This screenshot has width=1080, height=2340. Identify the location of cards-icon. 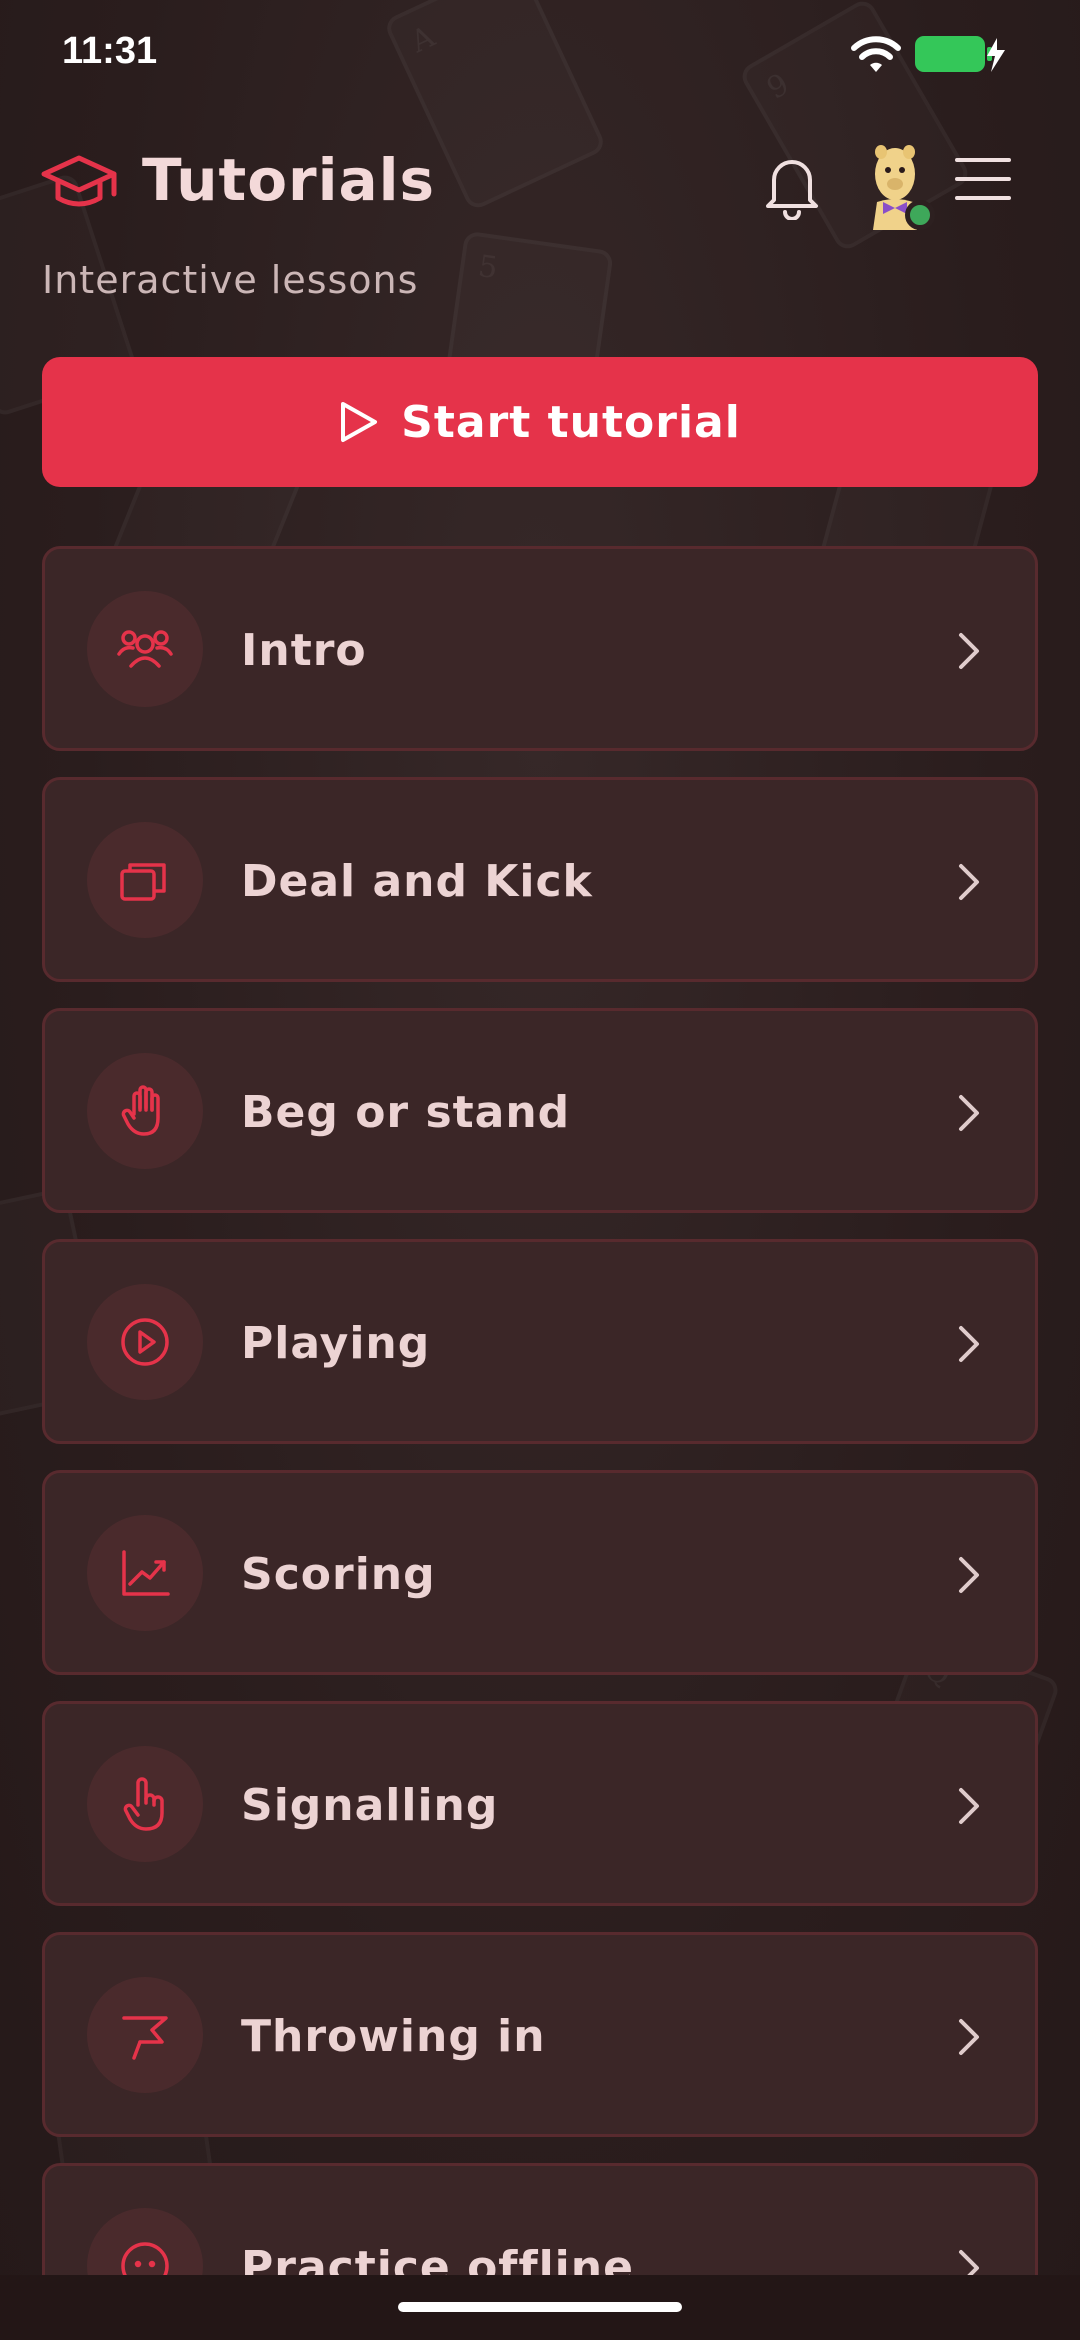
(143, 882).